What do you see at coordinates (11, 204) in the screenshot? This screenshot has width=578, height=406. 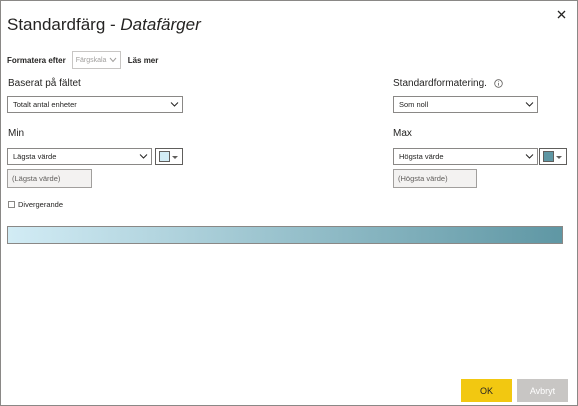 I see `diverging-checkbox` at bounding box center [11, 204].